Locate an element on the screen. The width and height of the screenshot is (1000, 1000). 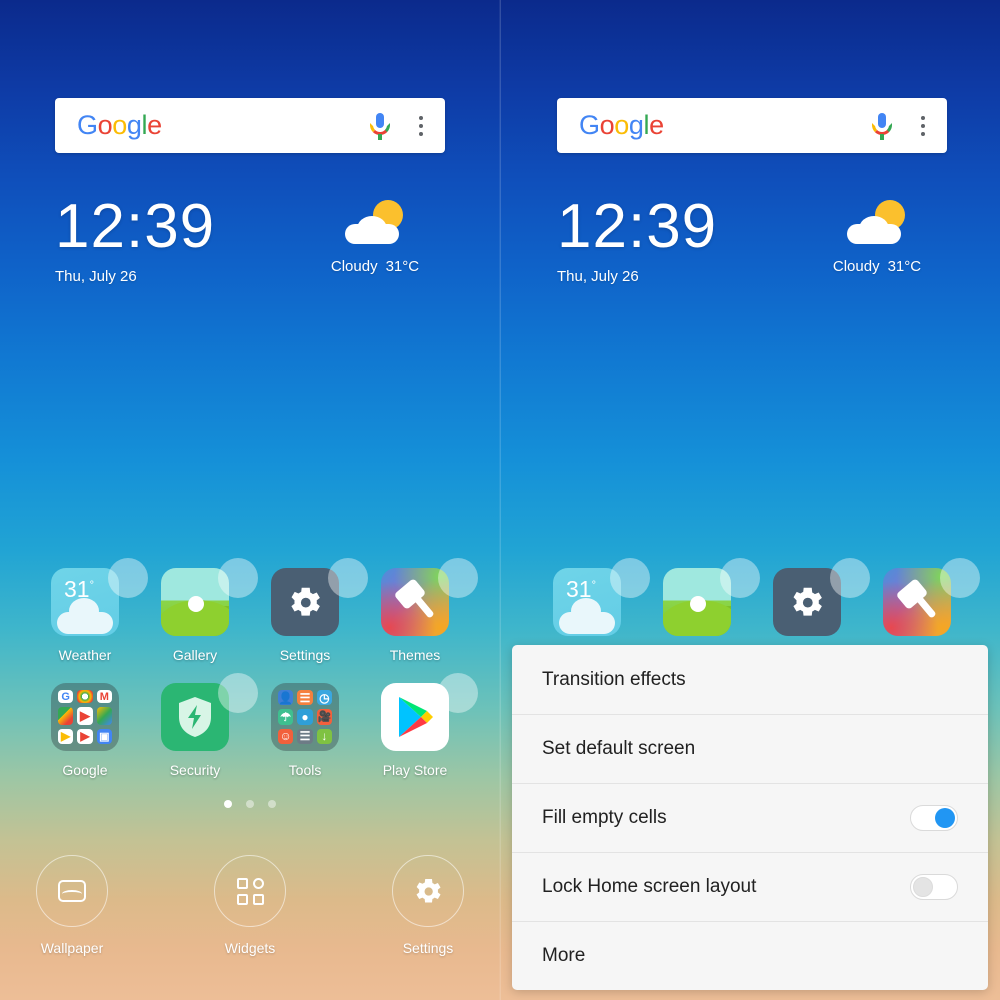
lock-home-screen-layout-toggle is located at coordinates (934, 887).